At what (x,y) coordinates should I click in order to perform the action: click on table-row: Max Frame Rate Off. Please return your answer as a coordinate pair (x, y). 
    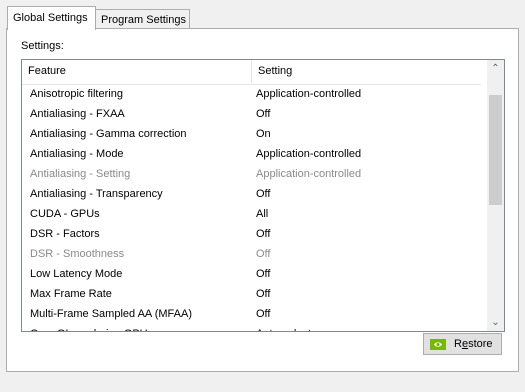
    Looking at the image, I should click on (251, 294).